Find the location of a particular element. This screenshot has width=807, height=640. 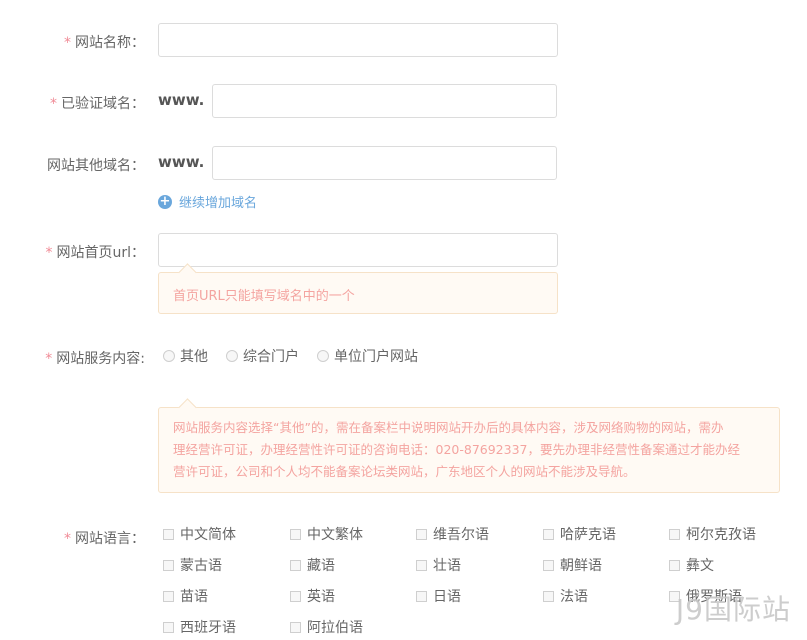

lang-checkbox: 西班牙语 is located at coordinates (199, 627).